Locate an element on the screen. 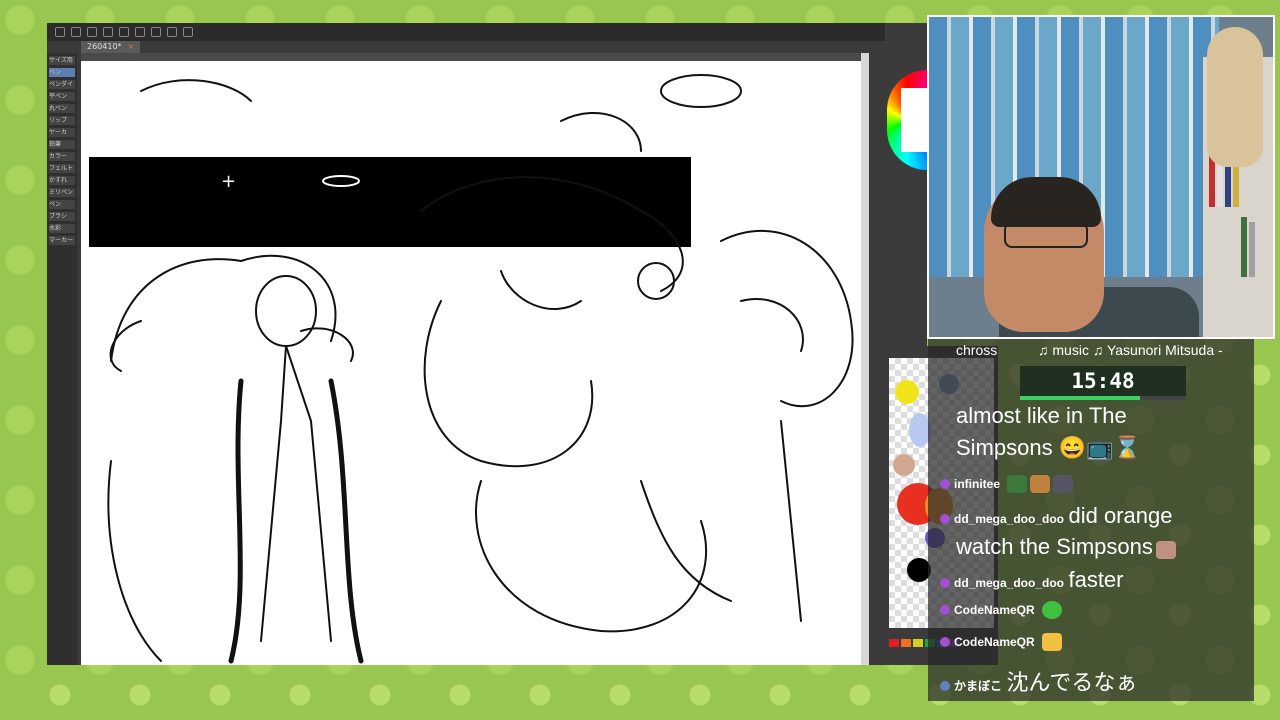 This screenshot has height=720, width=1280. brush-item: 平ペン is located at coordinates (62, 96).